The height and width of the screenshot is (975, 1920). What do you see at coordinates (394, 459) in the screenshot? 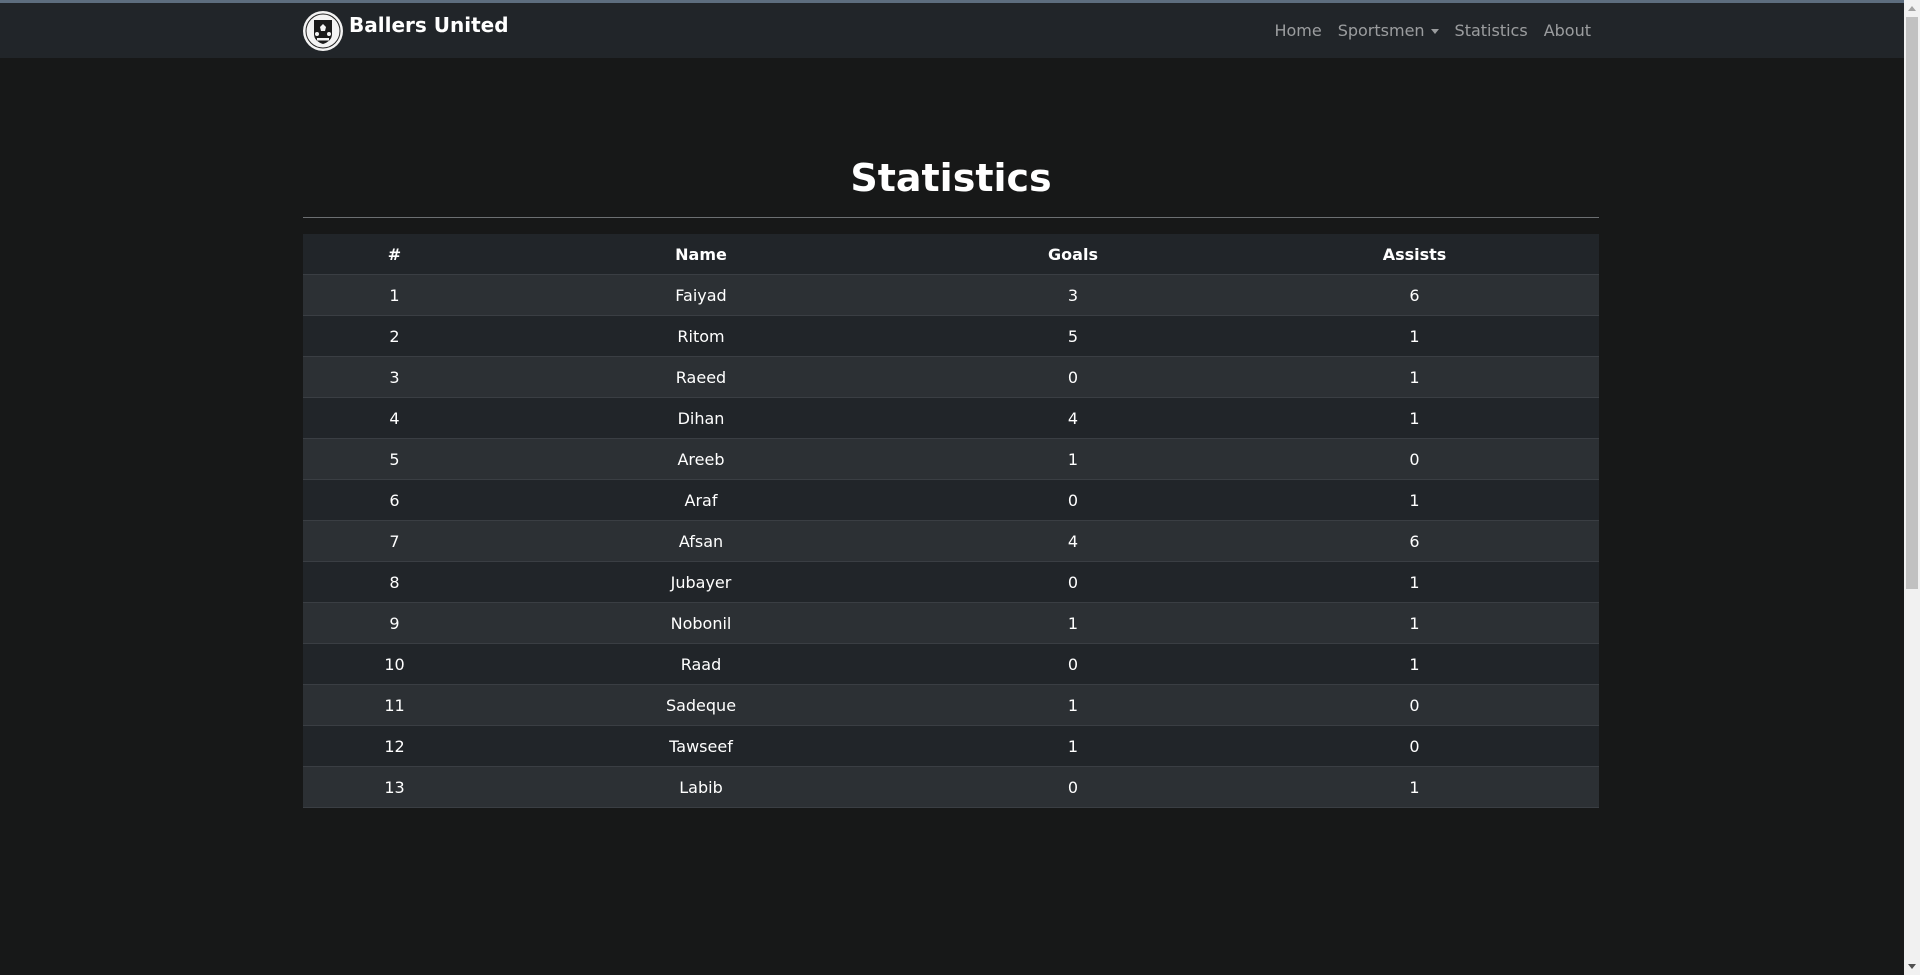
I see `cell-number: 5` at bounding box center [394, 459].